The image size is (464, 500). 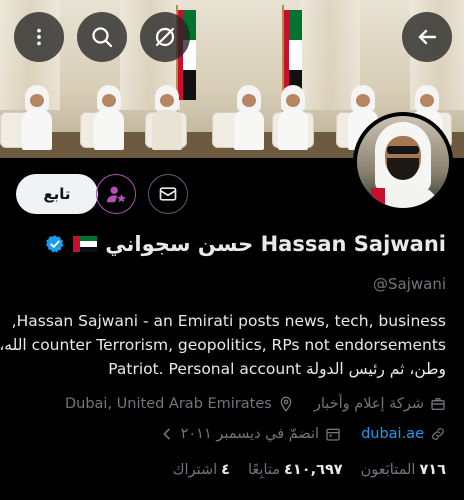 I want to click on more-vertical-icon, so click(x=39, y=37).